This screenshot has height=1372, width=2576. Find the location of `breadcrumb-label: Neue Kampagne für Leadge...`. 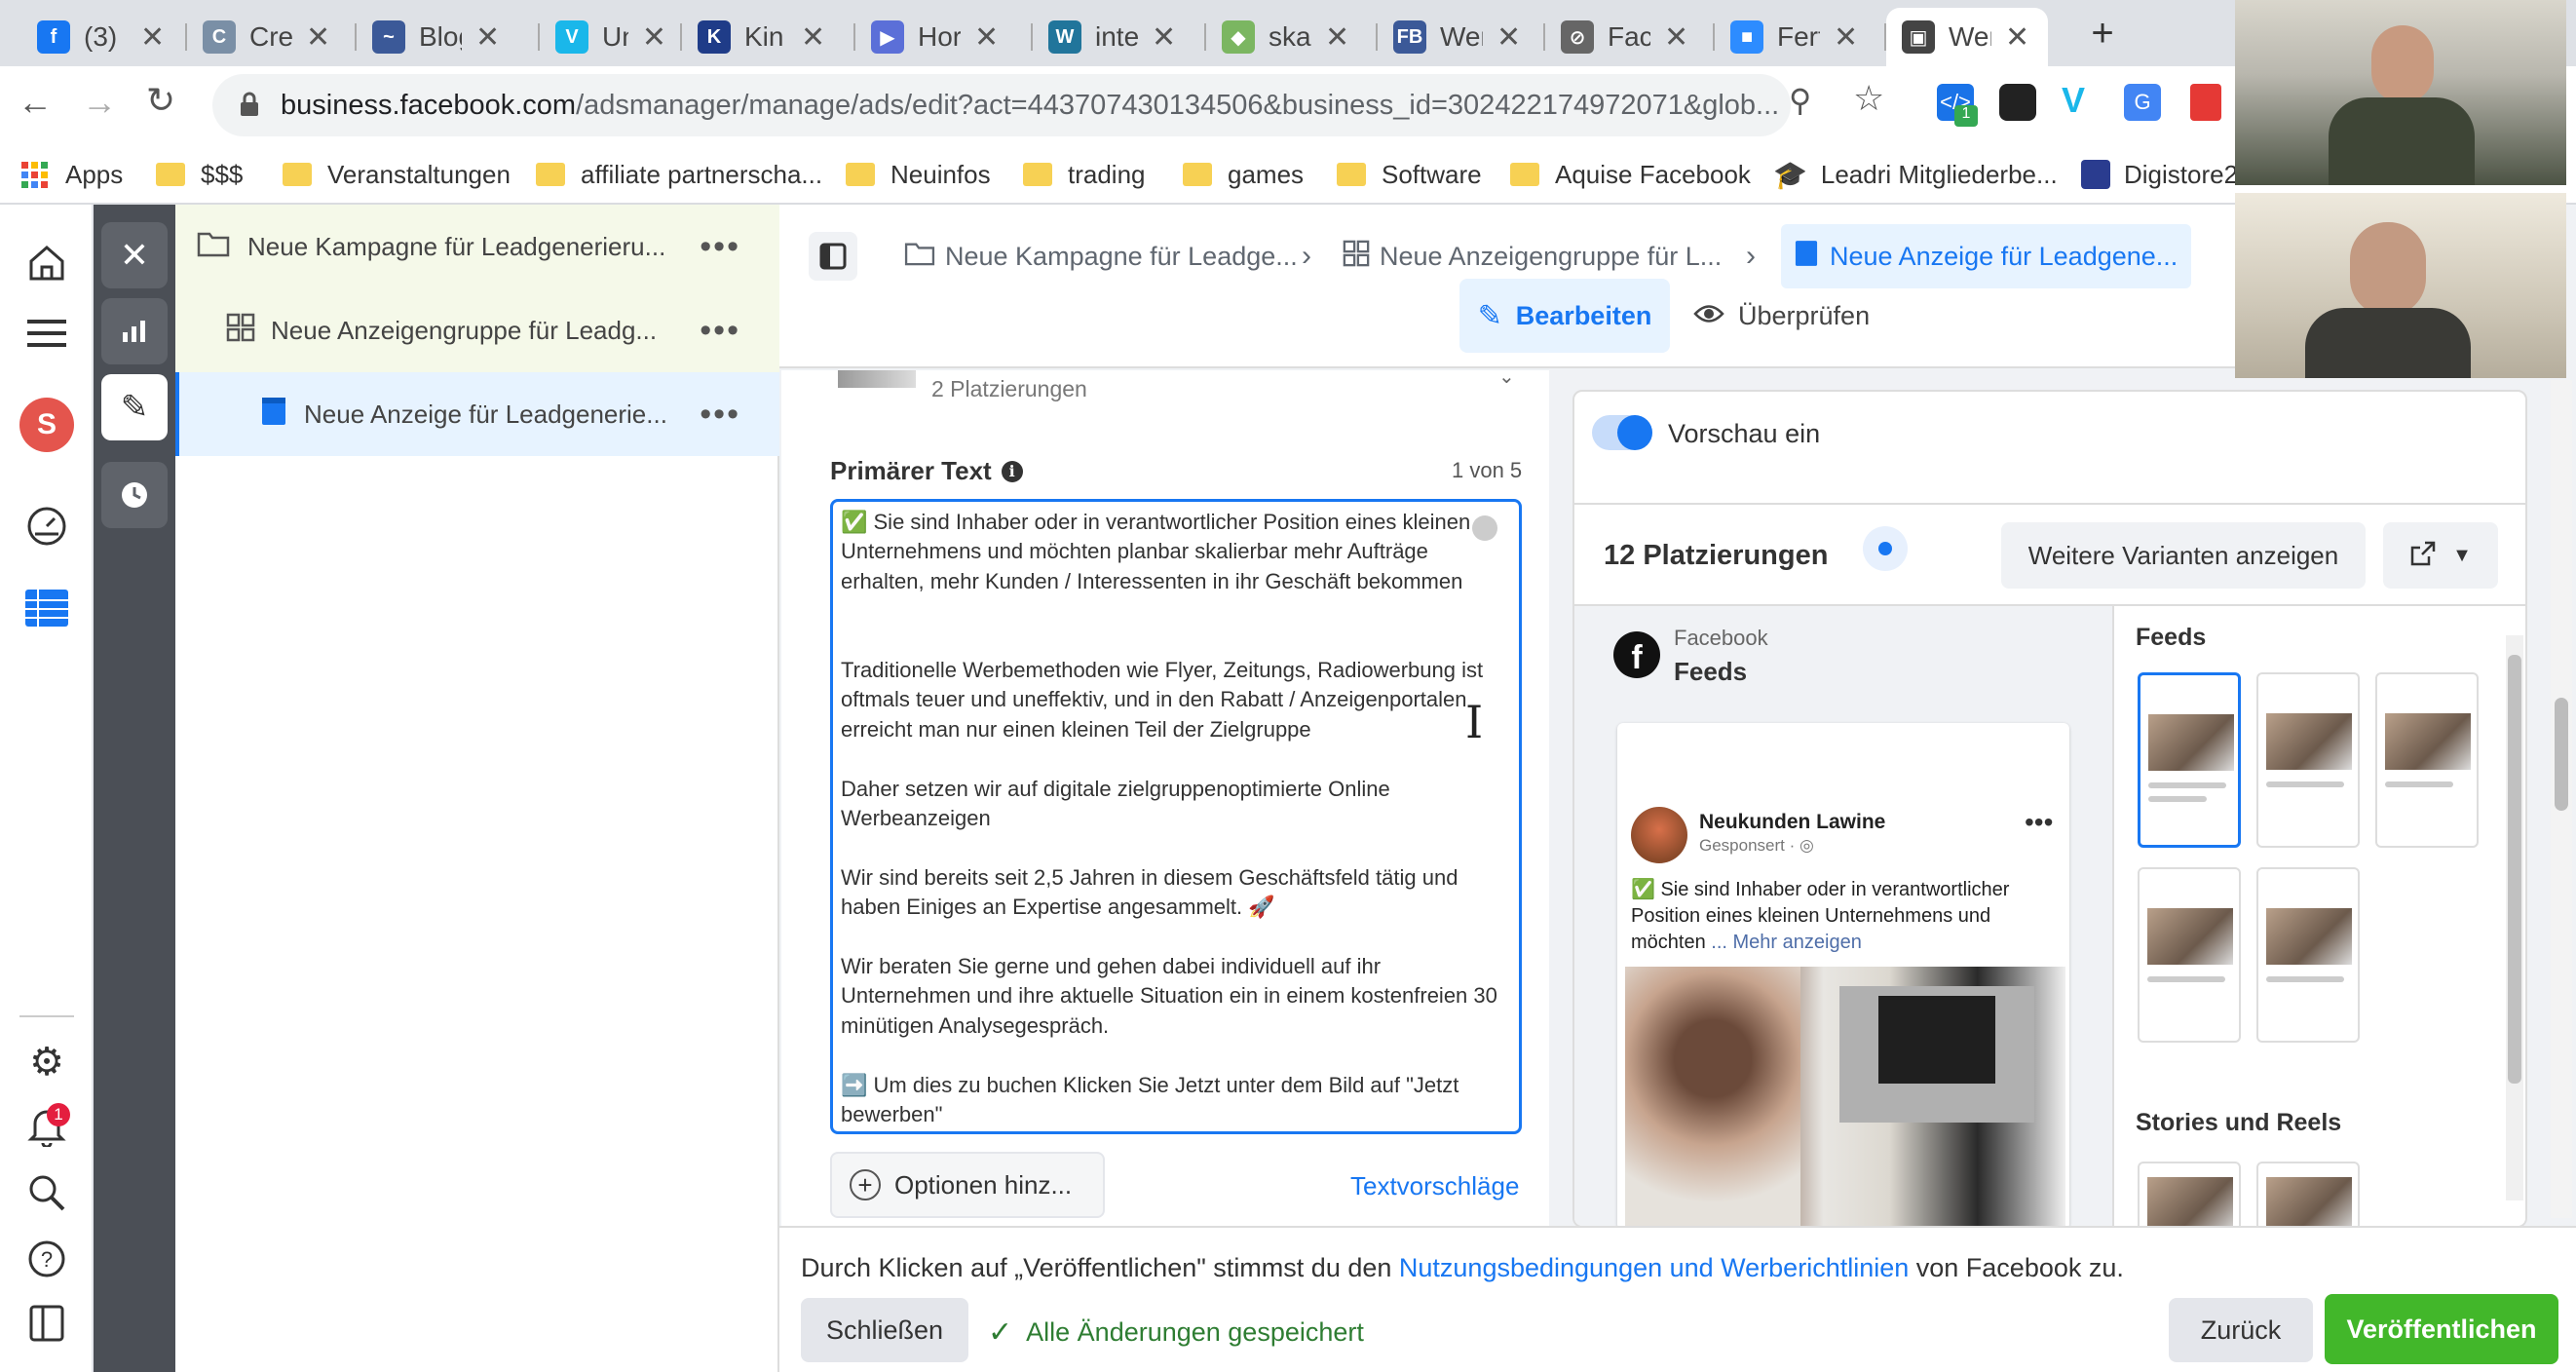

breadcrumb-label: Neue Kampagne für Leadge... is located at coordinates (1121, 256).